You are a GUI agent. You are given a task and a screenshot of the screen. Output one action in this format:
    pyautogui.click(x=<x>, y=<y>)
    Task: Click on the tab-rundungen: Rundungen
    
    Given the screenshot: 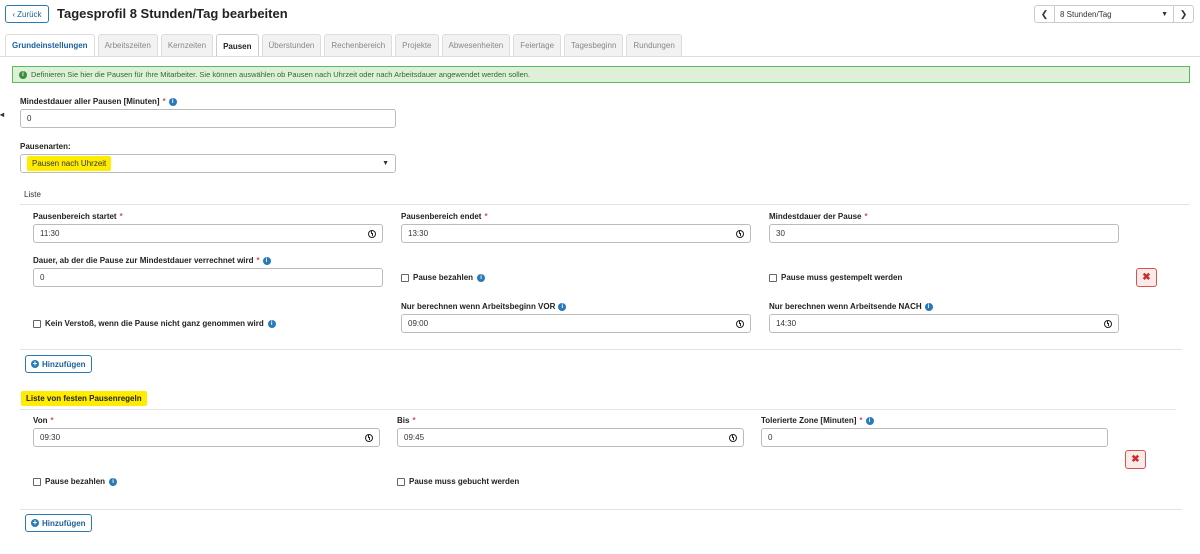 What is the action you would take?
    pyautogui.click(x=654, y=45)
    